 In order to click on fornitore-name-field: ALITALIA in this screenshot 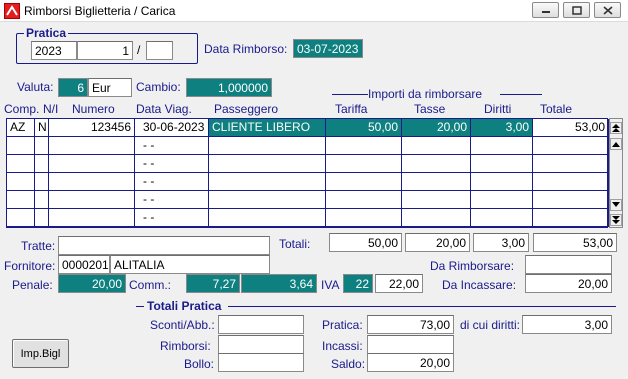, I will do `click(190, 264)`.